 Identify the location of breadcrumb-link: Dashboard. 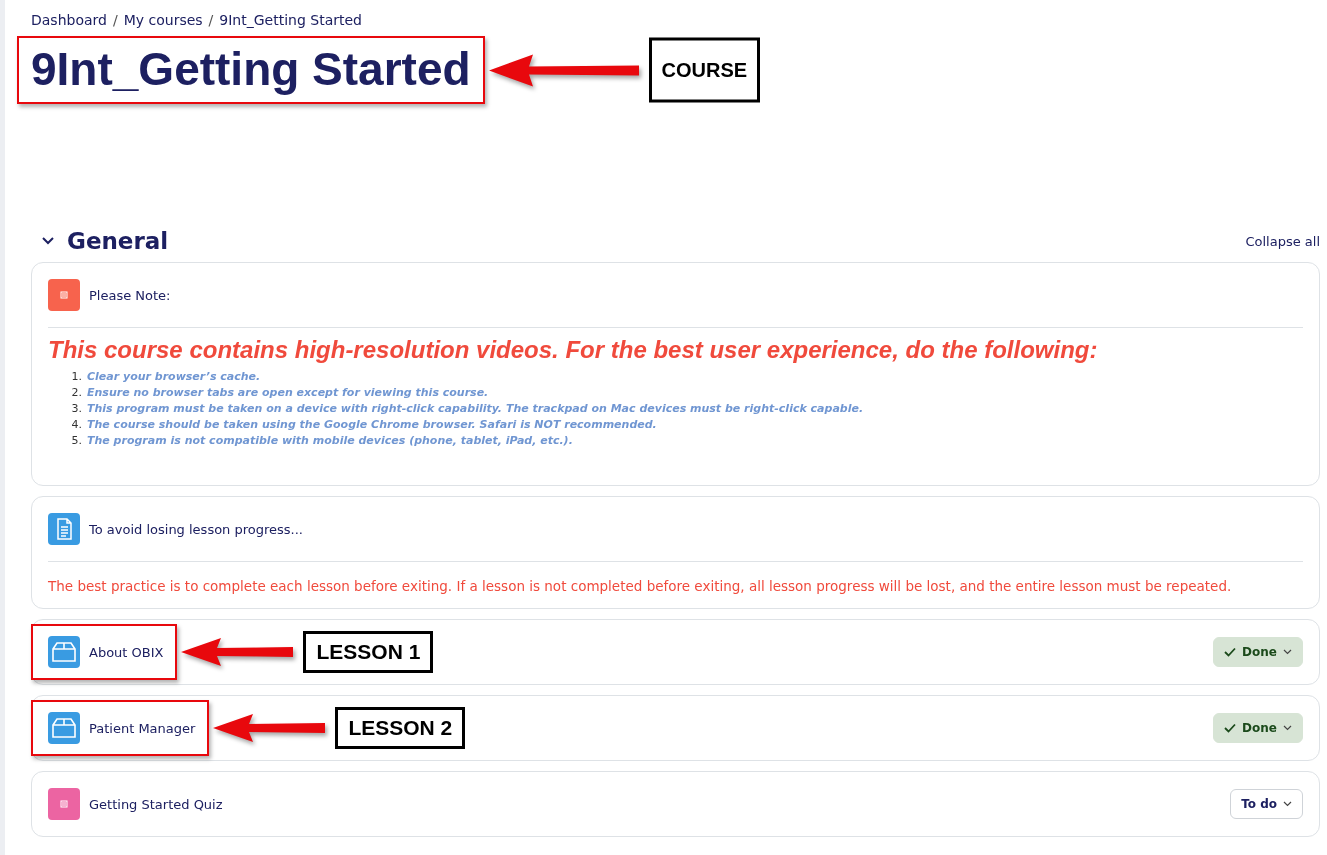
(69, 20).